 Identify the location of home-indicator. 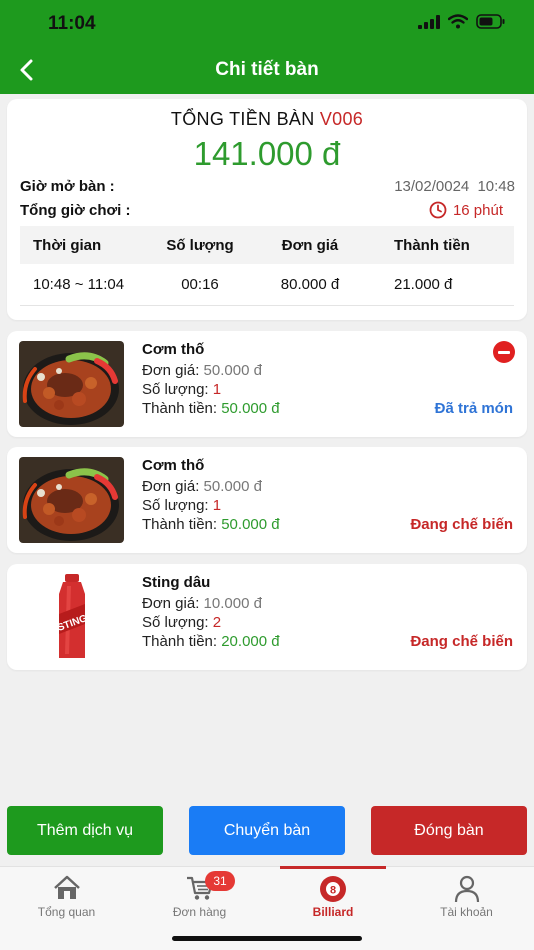
(267, 938).